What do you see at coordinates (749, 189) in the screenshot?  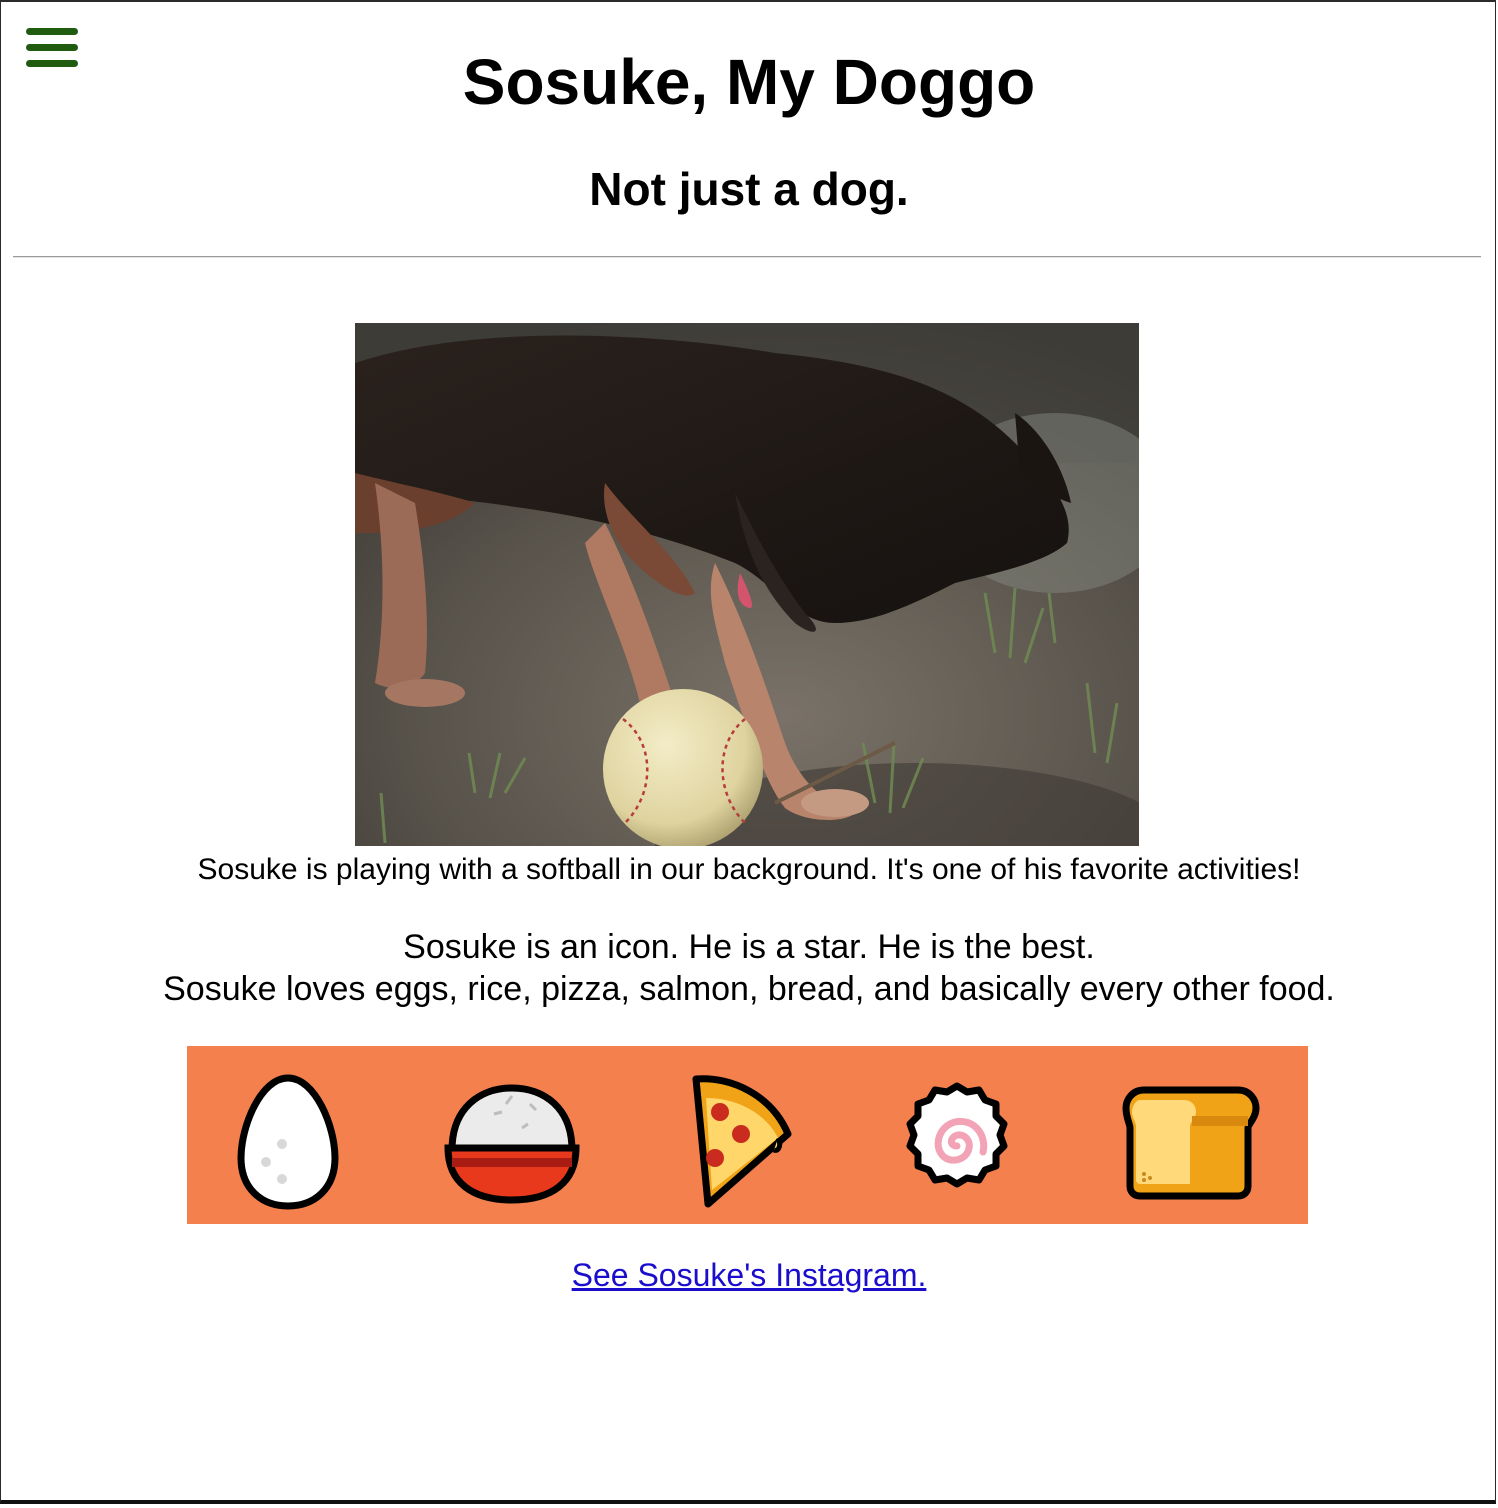 I see `page-subtitle: Not just a dog.` at bounding box center [749, 189].